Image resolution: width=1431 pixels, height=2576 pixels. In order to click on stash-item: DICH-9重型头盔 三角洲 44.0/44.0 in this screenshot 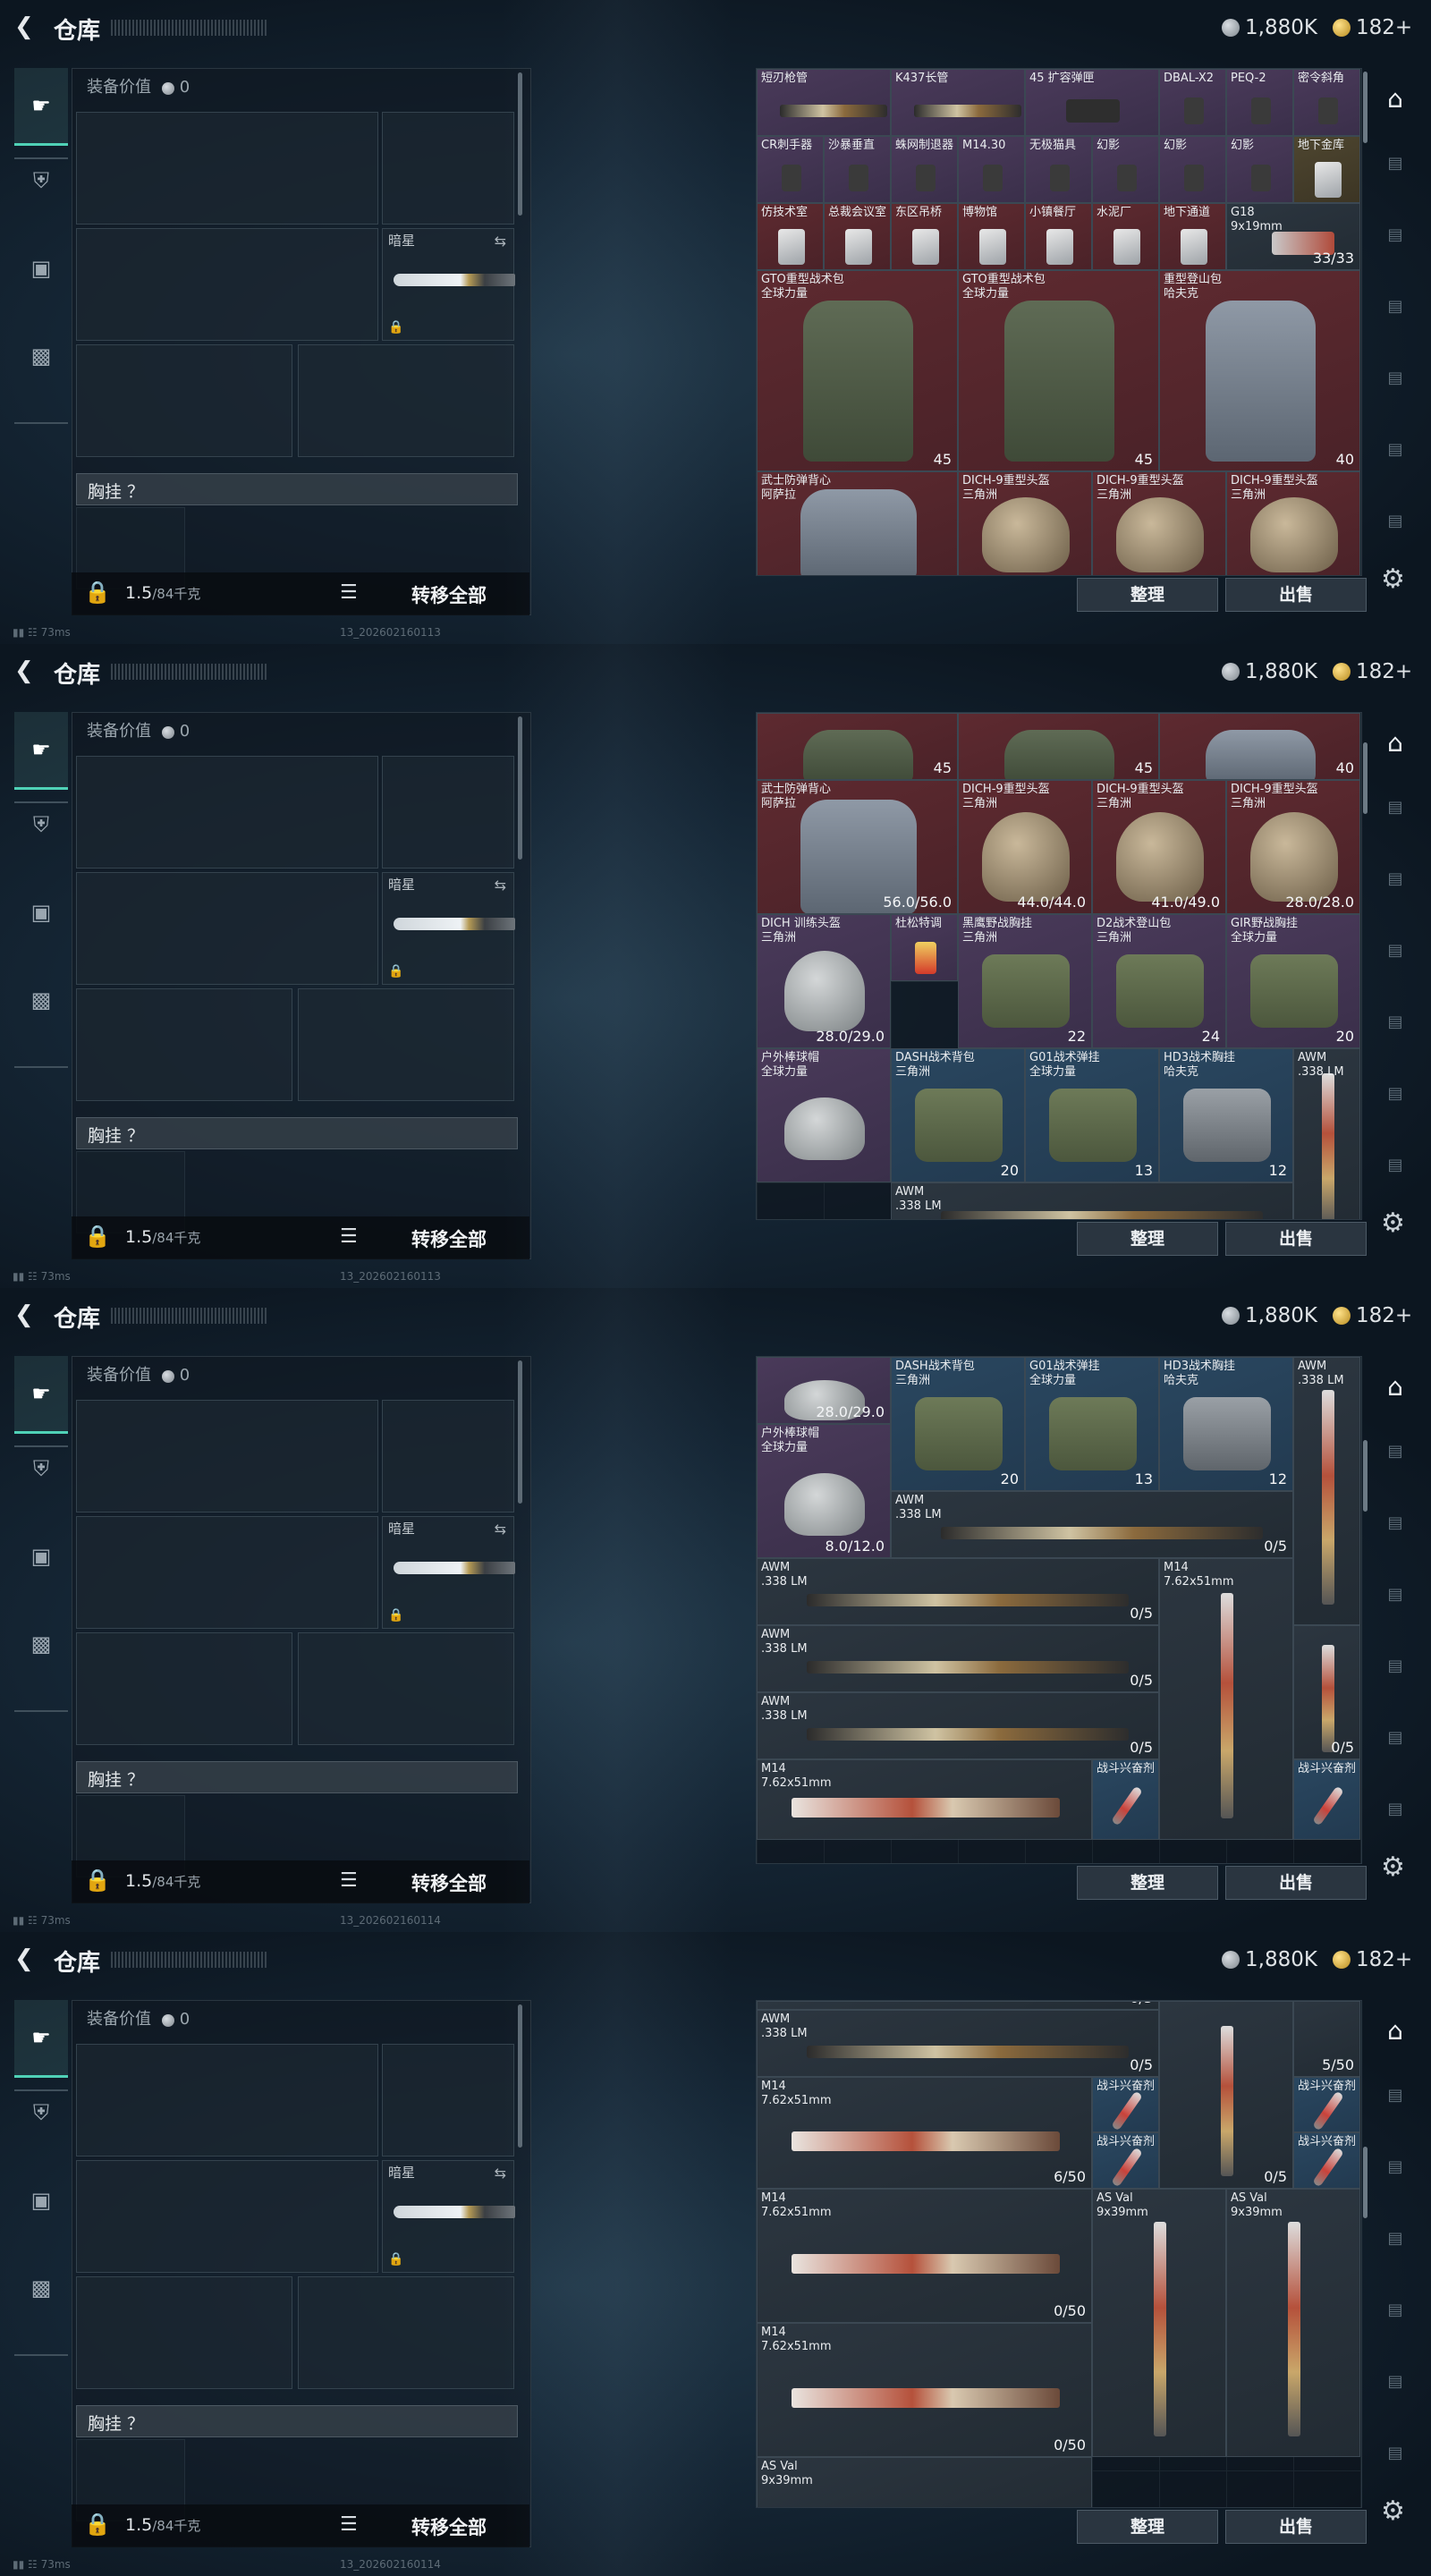, I will do `click(1025, 847)`.